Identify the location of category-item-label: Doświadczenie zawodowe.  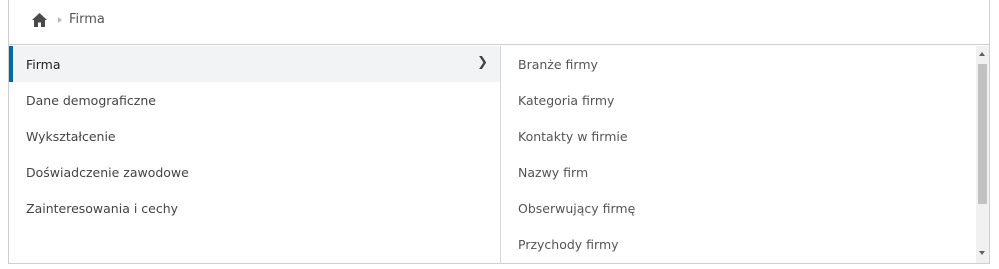
(107, 172).